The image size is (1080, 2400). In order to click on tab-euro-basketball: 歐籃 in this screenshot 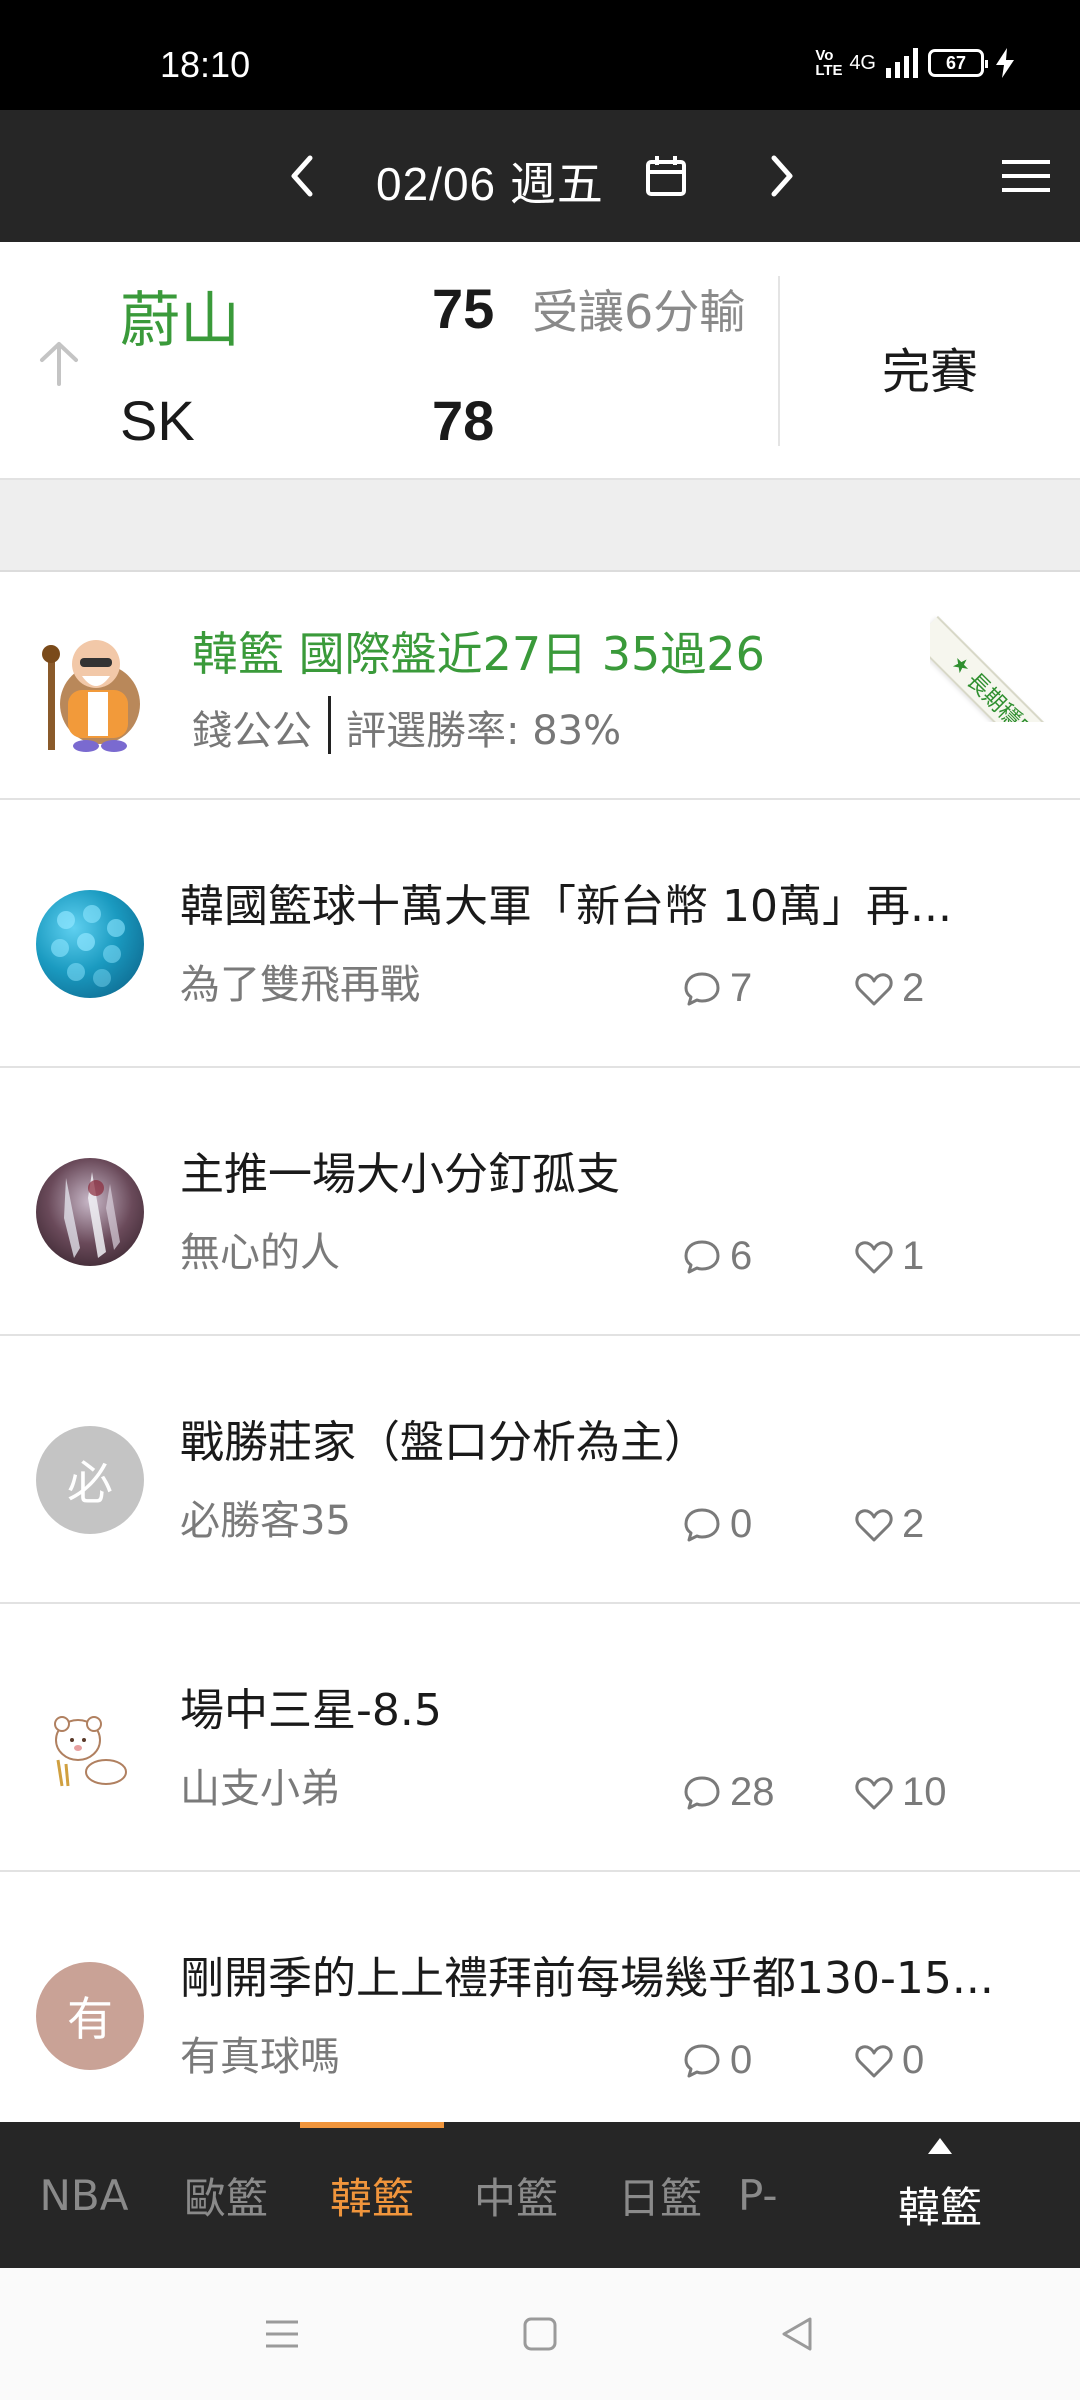, I will do `click(226, 2195)`.